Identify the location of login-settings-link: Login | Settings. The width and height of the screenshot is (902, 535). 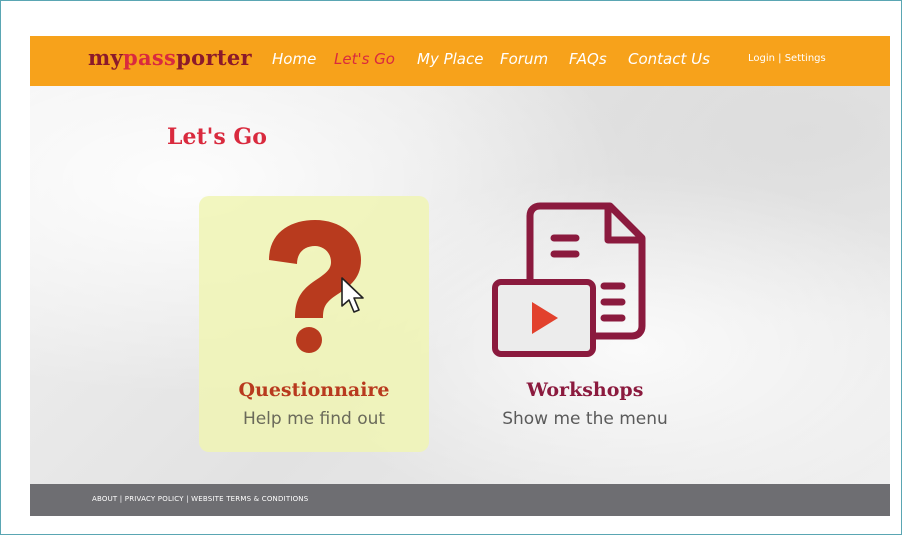
(787, 58).